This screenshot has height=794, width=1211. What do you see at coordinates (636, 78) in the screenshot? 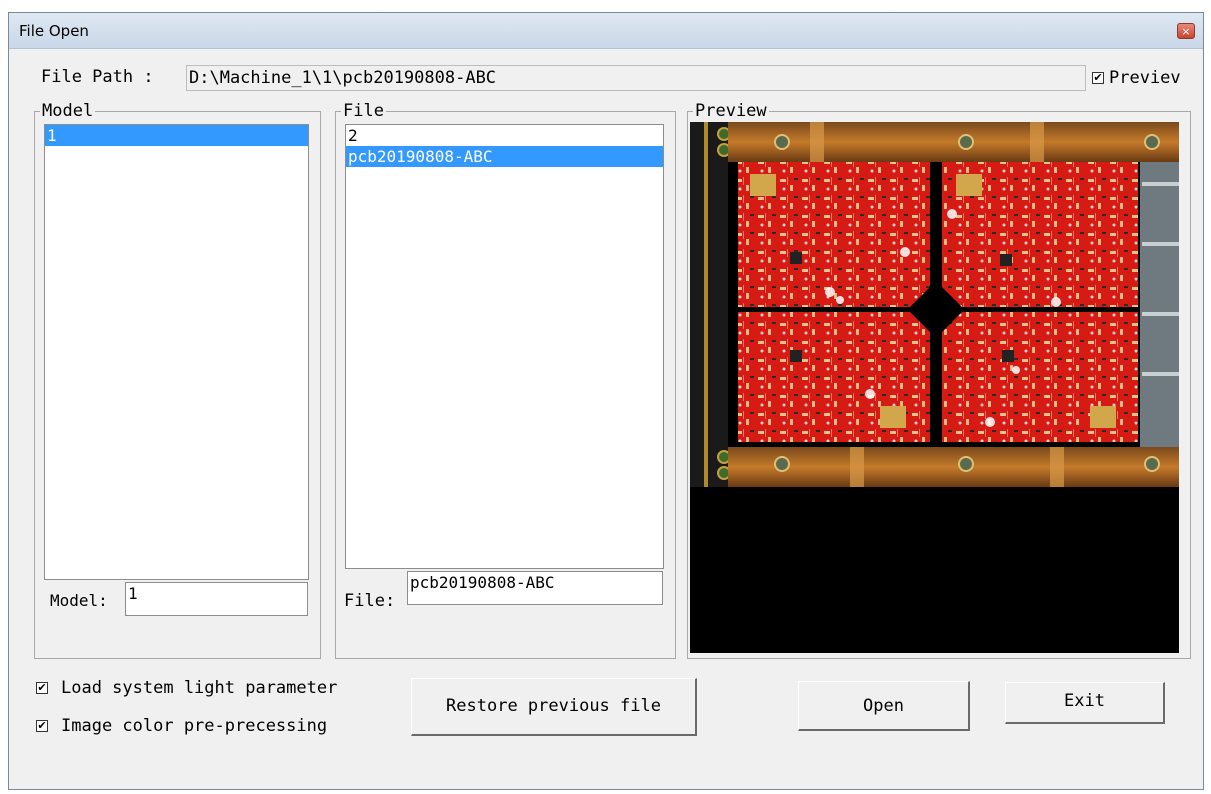
I see `file-path-field: D:\Machine_1\1\pcb20190808-ABC` at bounding box center [636, 78].